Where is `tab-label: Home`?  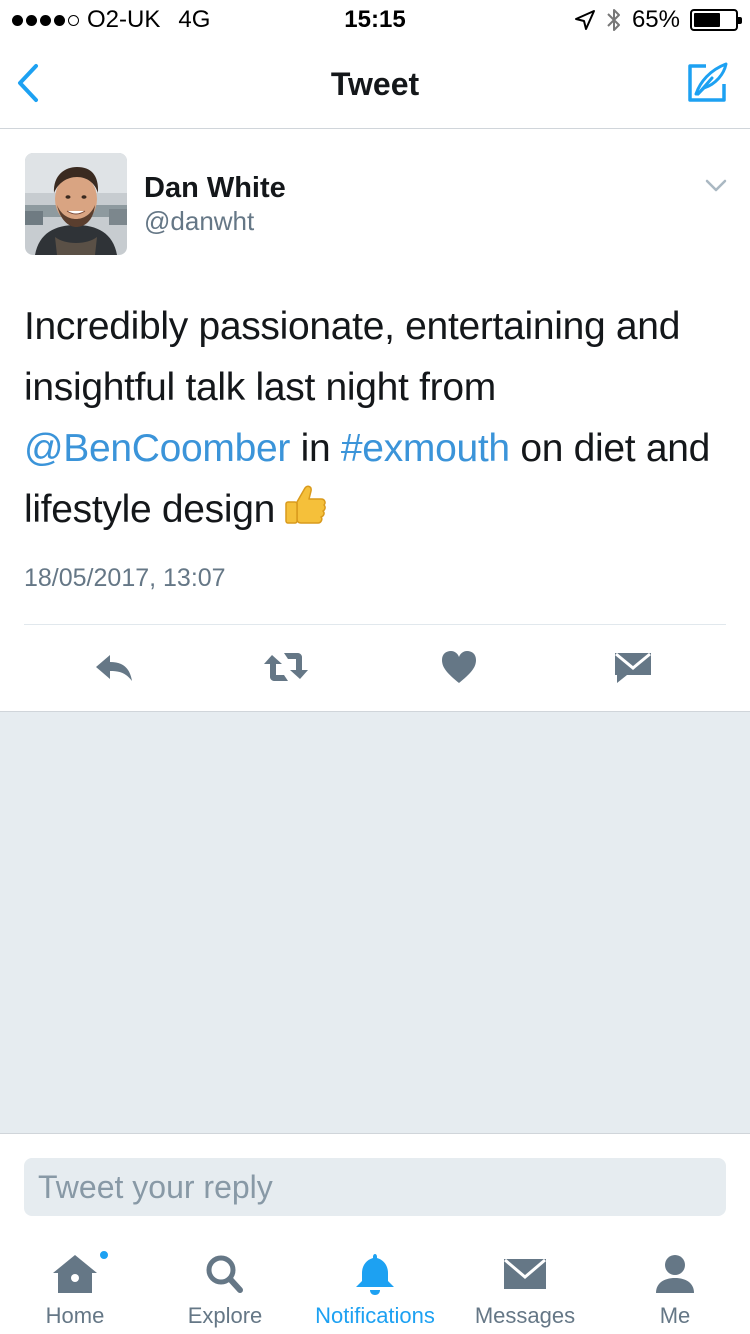
tab-label: Home is located at coordinates (75, 1315).